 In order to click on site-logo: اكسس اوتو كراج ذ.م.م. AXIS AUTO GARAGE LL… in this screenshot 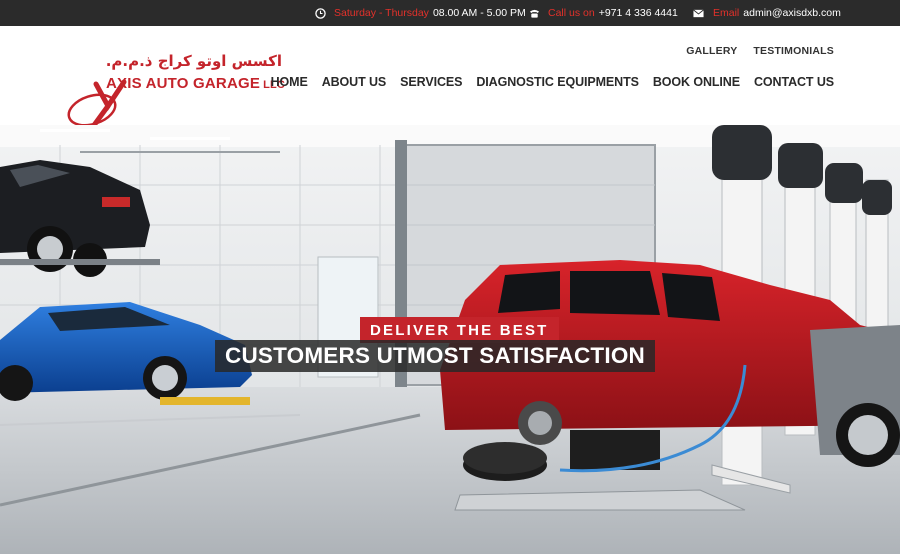, I will do `click(181, 92)`.